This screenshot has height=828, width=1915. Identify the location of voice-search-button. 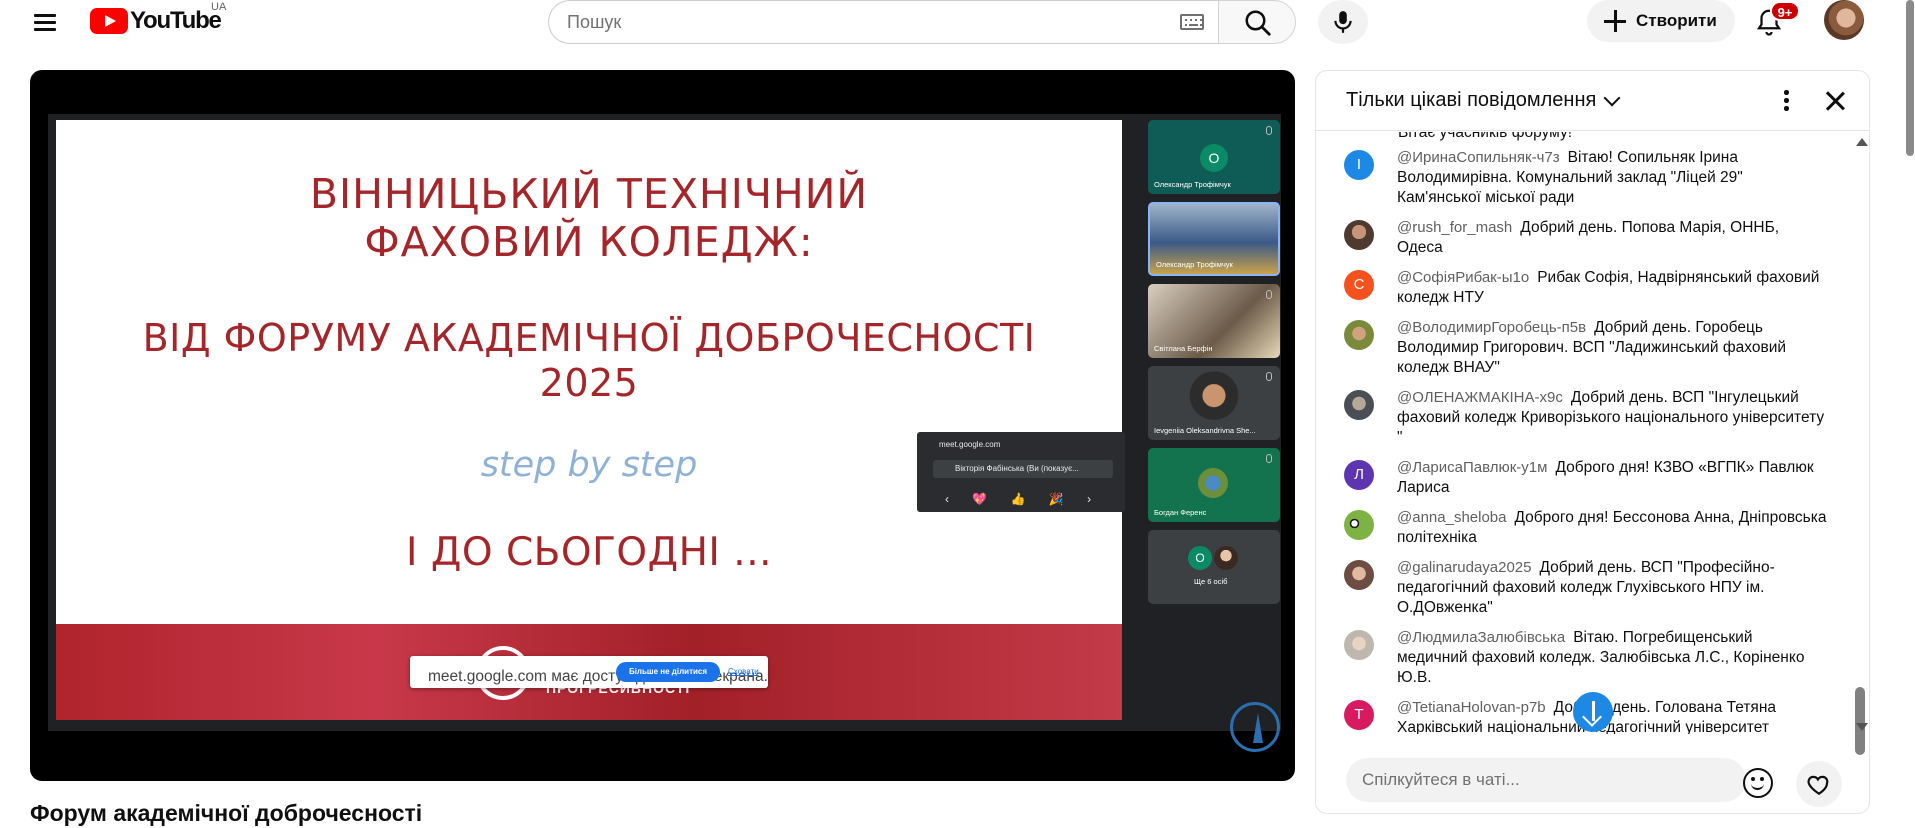
(1343, 22).